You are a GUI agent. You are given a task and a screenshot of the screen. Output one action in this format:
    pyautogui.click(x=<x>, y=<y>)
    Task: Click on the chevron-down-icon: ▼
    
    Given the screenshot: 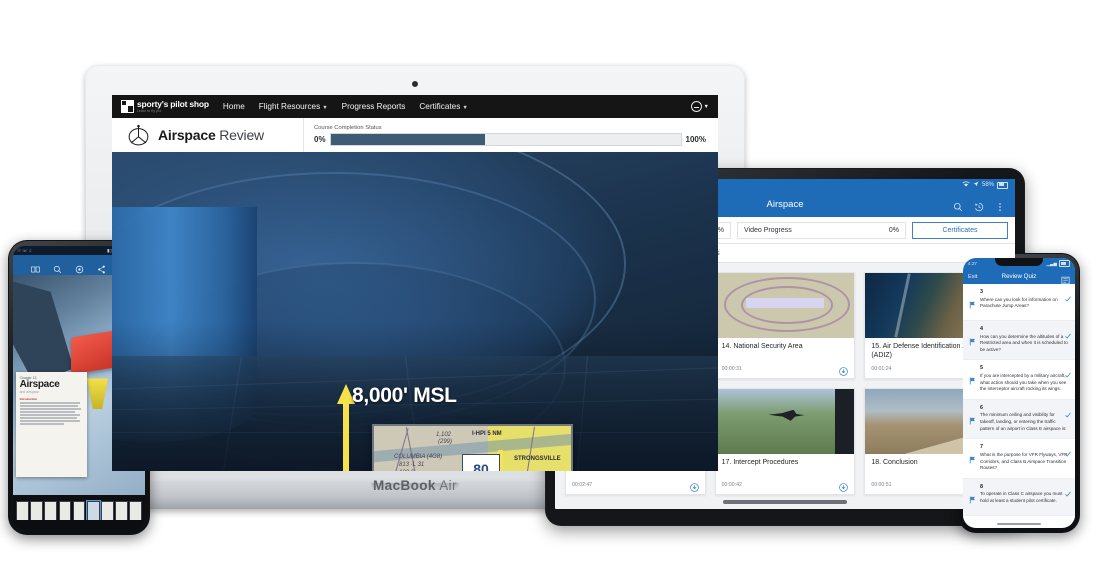 What is the action you would take?
    pyautogui.click(x=465, y=108)
    